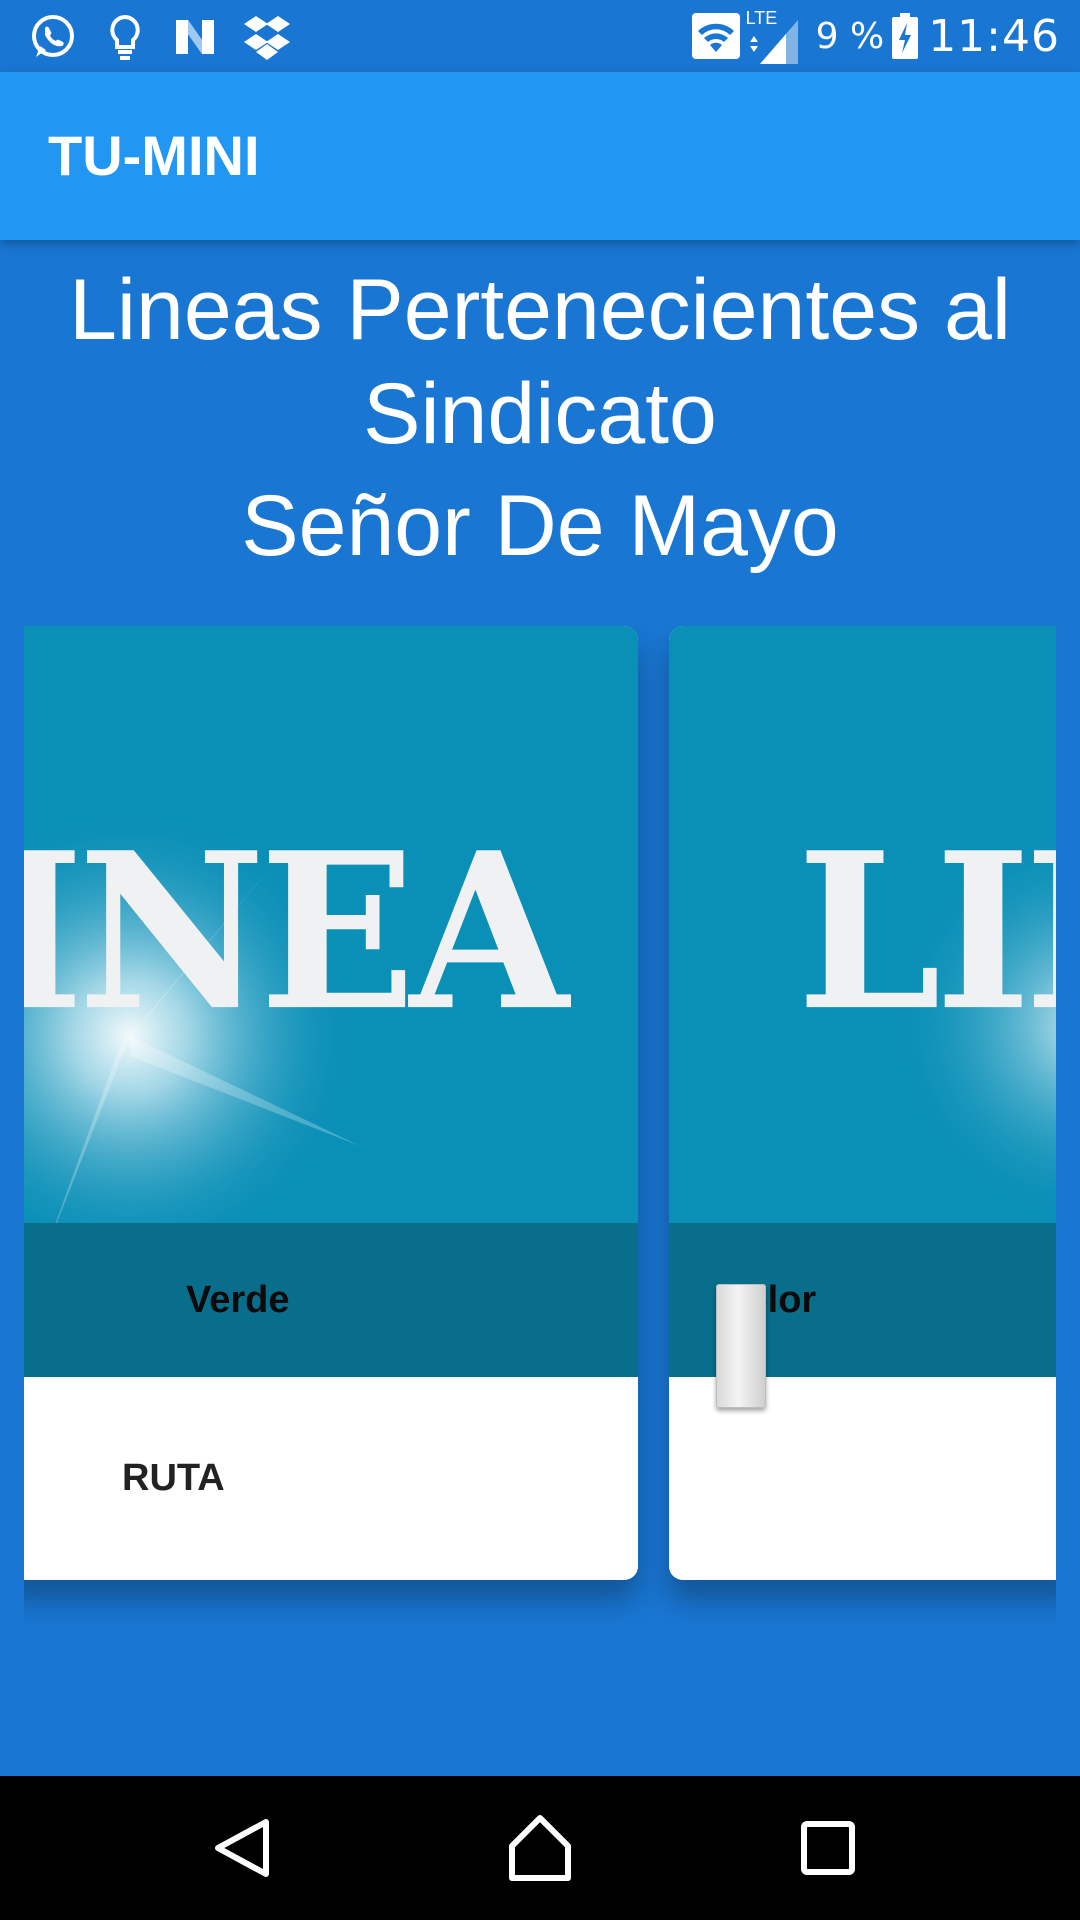  I want to click on route-label: RUTA, so click(173, 1478).